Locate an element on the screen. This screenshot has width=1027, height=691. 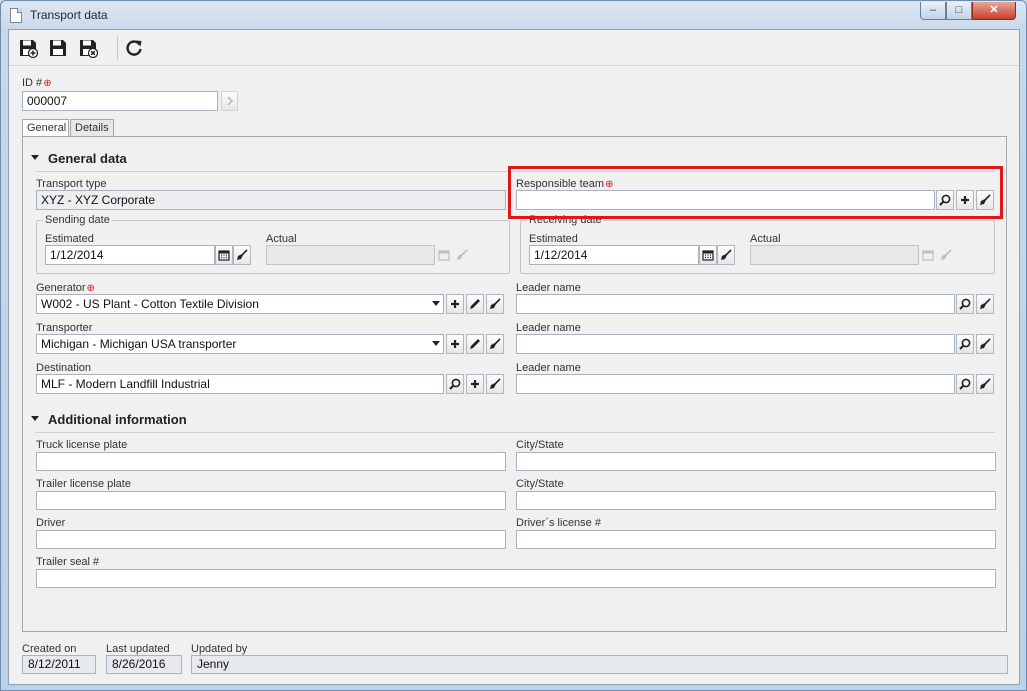
transporter-leader-search-button is located at coordinates (965, 344).